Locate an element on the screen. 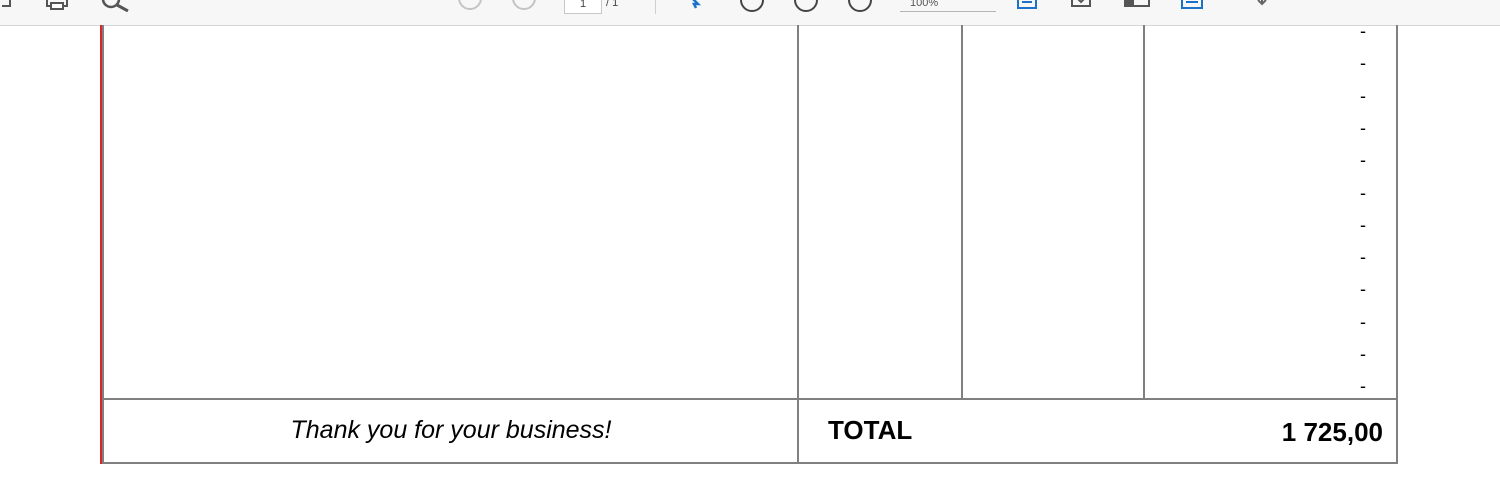  fit-width-icon is located at coordinates (1192, 6).